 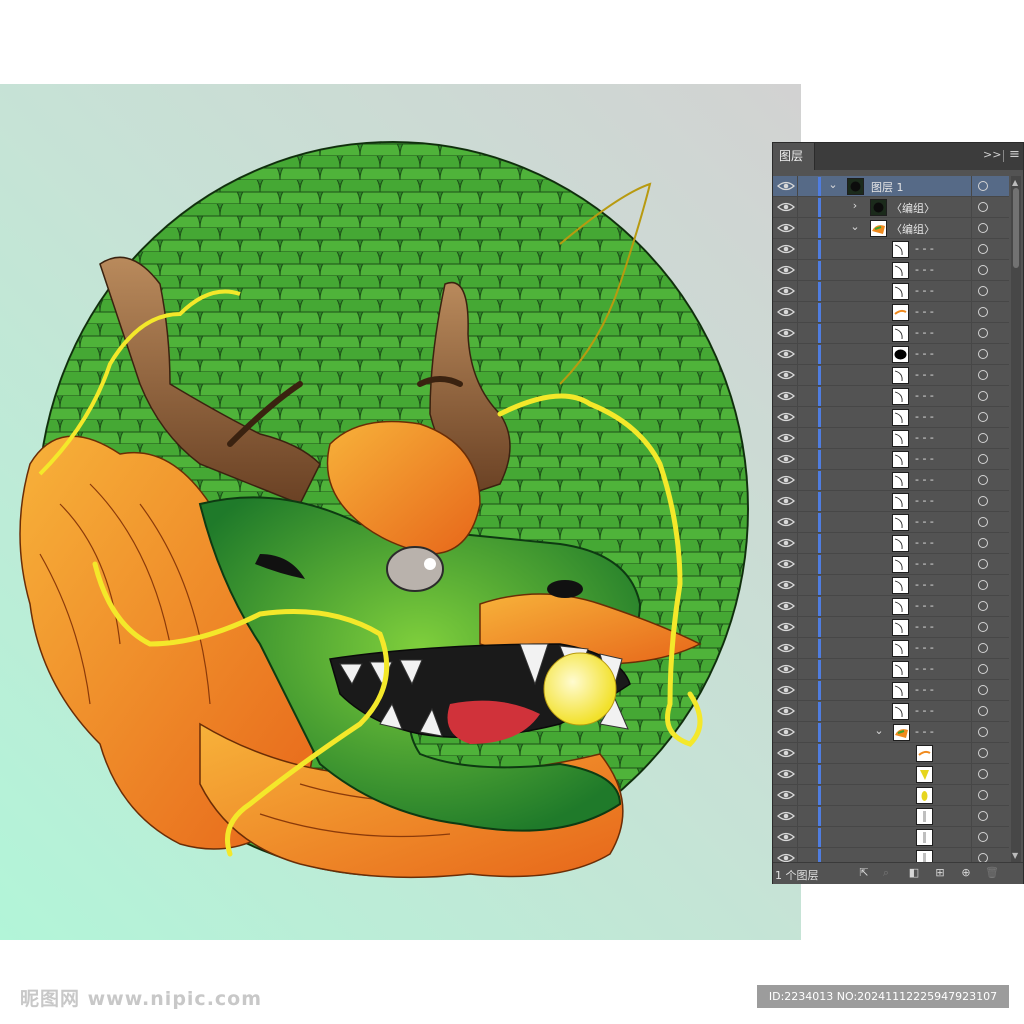 What do you see at coordinates (1016, 519) in the screenshot?
I see `layer-list-scrollbar: ▲ ▼` at bounding box center [1016, 519].